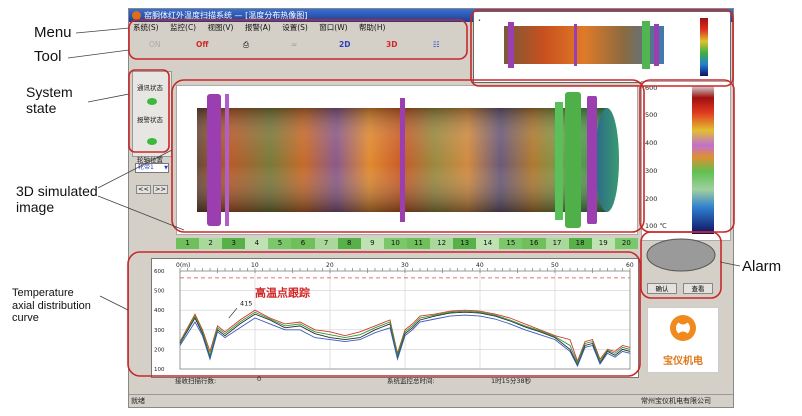 This screenshot has height=416, width=802. I want to click on thumbnail-preview: •, so click(602, 47).